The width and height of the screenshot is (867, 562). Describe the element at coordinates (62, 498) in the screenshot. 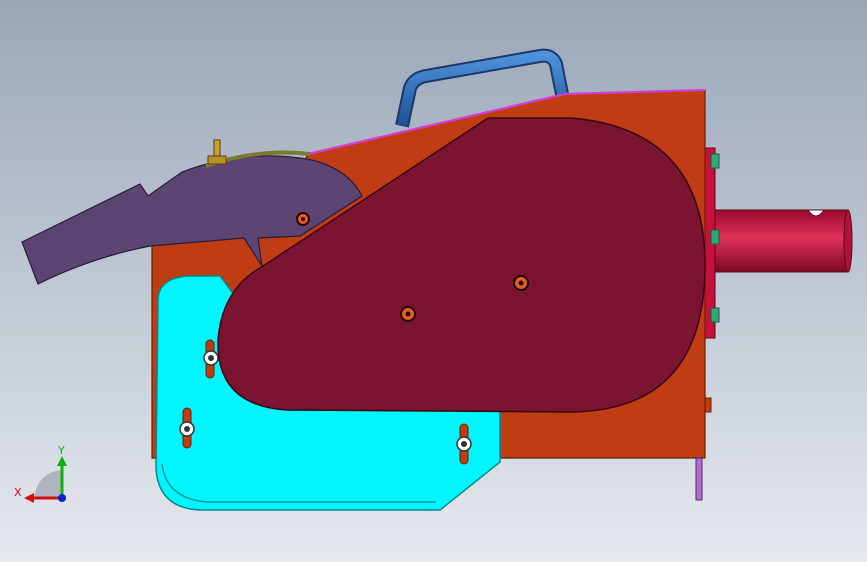

I see `z-axis-dot` at that location.